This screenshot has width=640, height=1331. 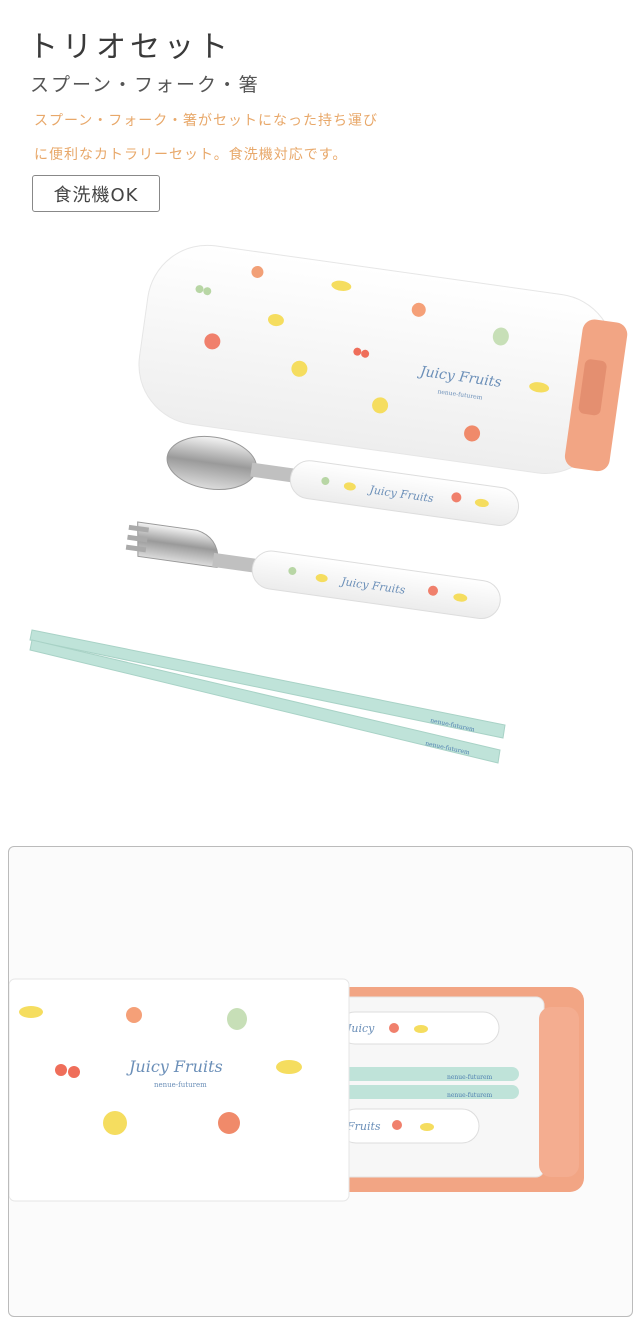 What do you see at coordinates (174, 1066) in the screenshot?
I see `lid-logo: Juicy Fruits` at bounding box center [174, 1066].